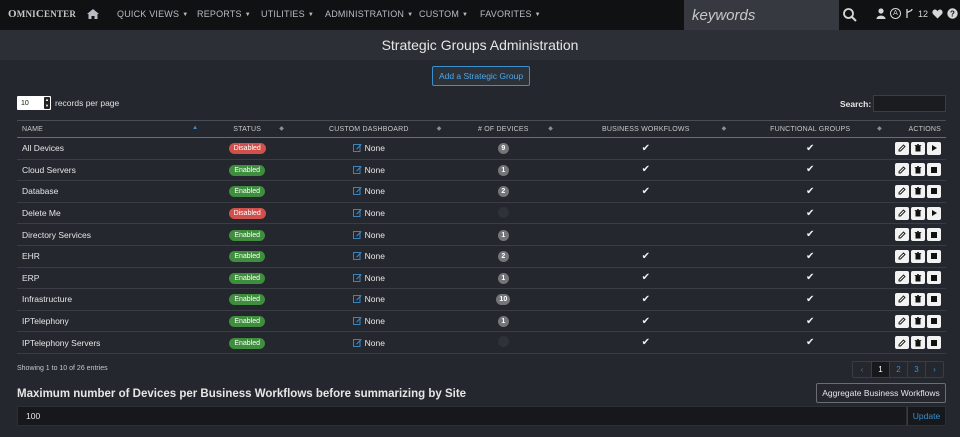 This screenshot has height=437, width=960. Describe the element at coordinates (462, 416) in the screenshot. I see `max-devices-input` at that location.